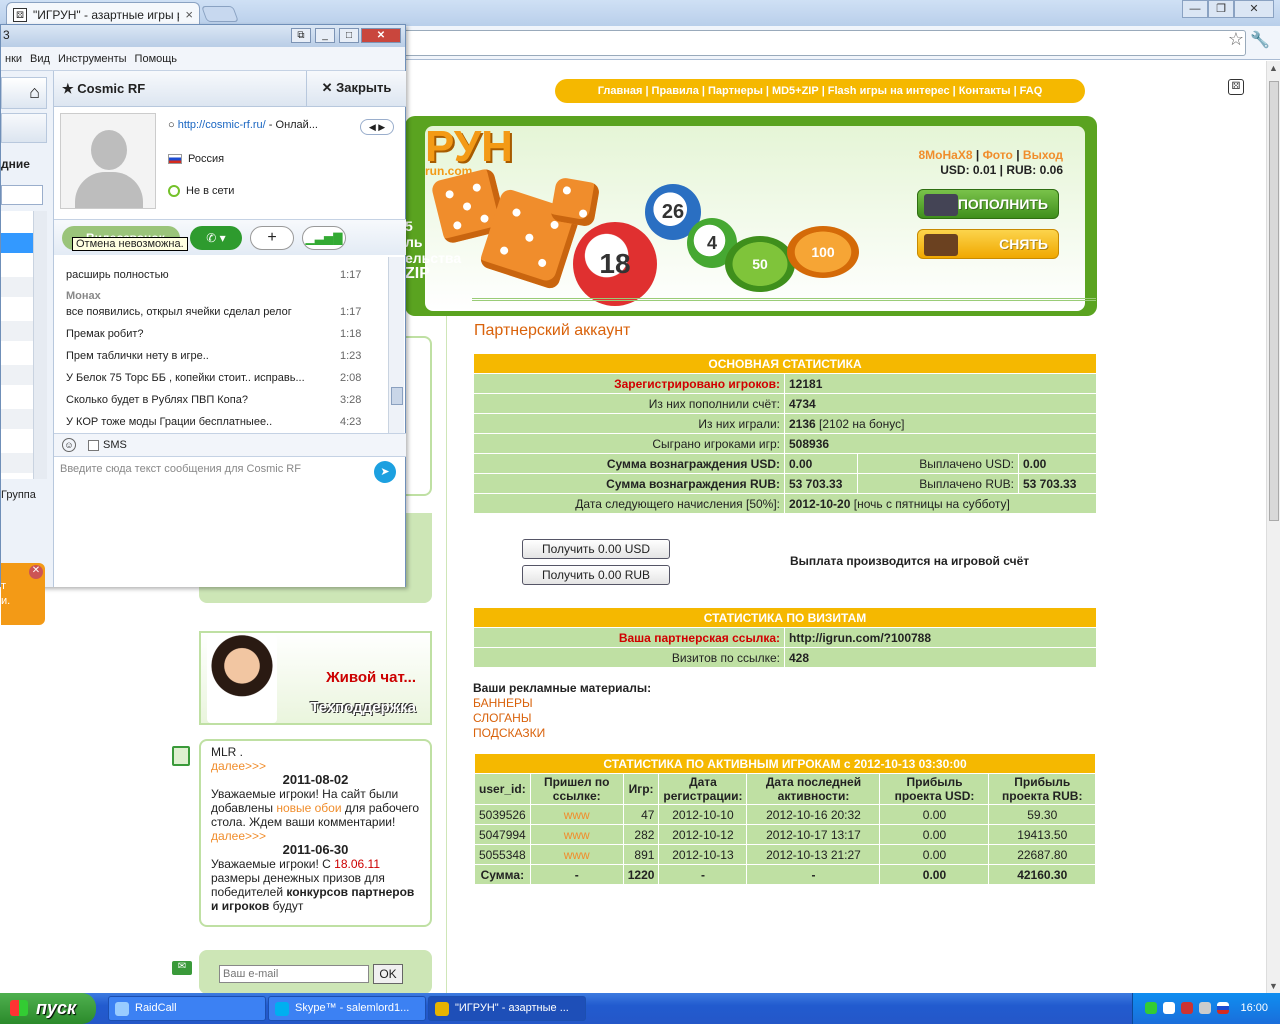  I want to click on menu-view: Вид, so click(40, 59).